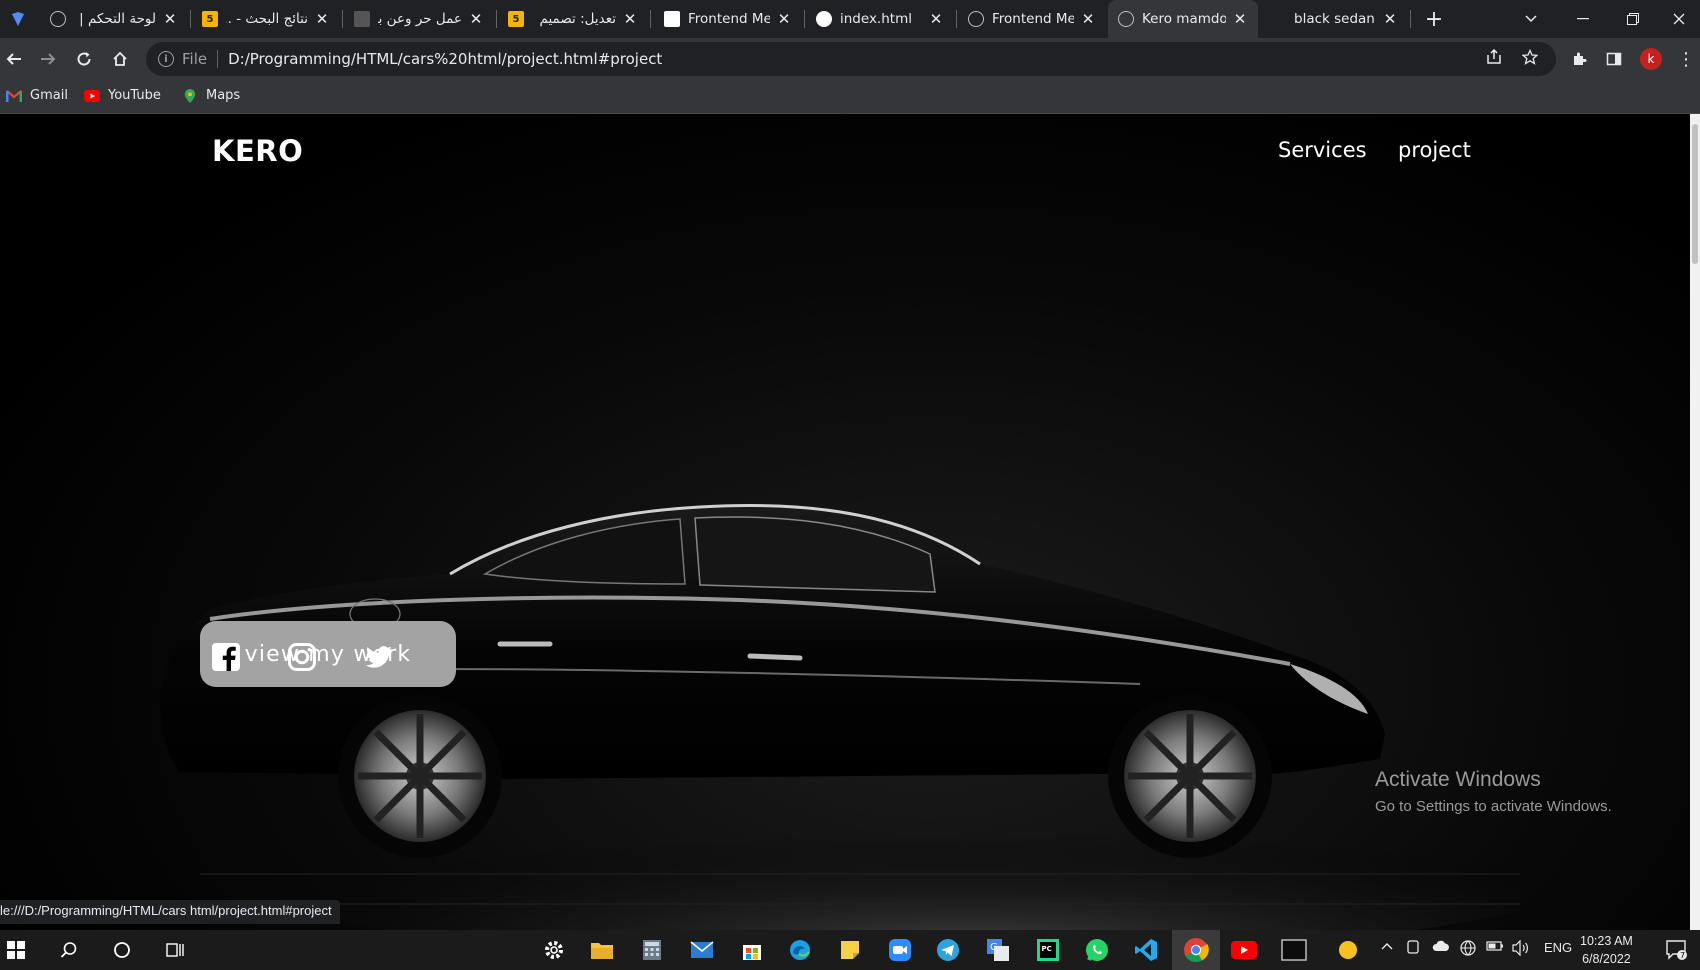 The width and height of the screenshot is (1700, 970). Describe the element at coordinates (1695, 522) in the screenshot. I see `page-scrollbar` at that location.